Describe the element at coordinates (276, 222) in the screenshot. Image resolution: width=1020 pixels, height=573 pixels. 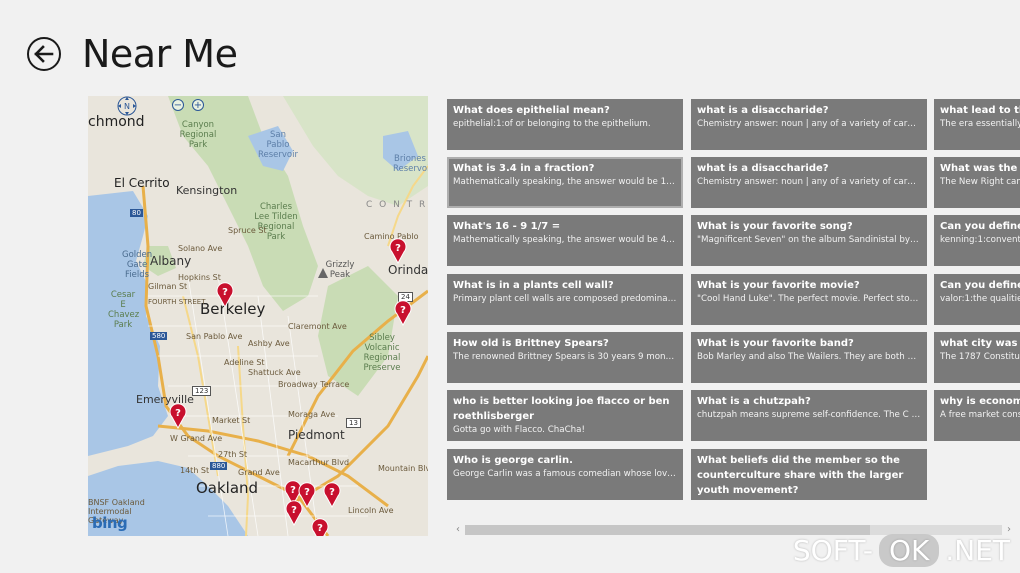
I see `map-label-tilden-park: Charles Lee Tilden Regional Park` at that location.